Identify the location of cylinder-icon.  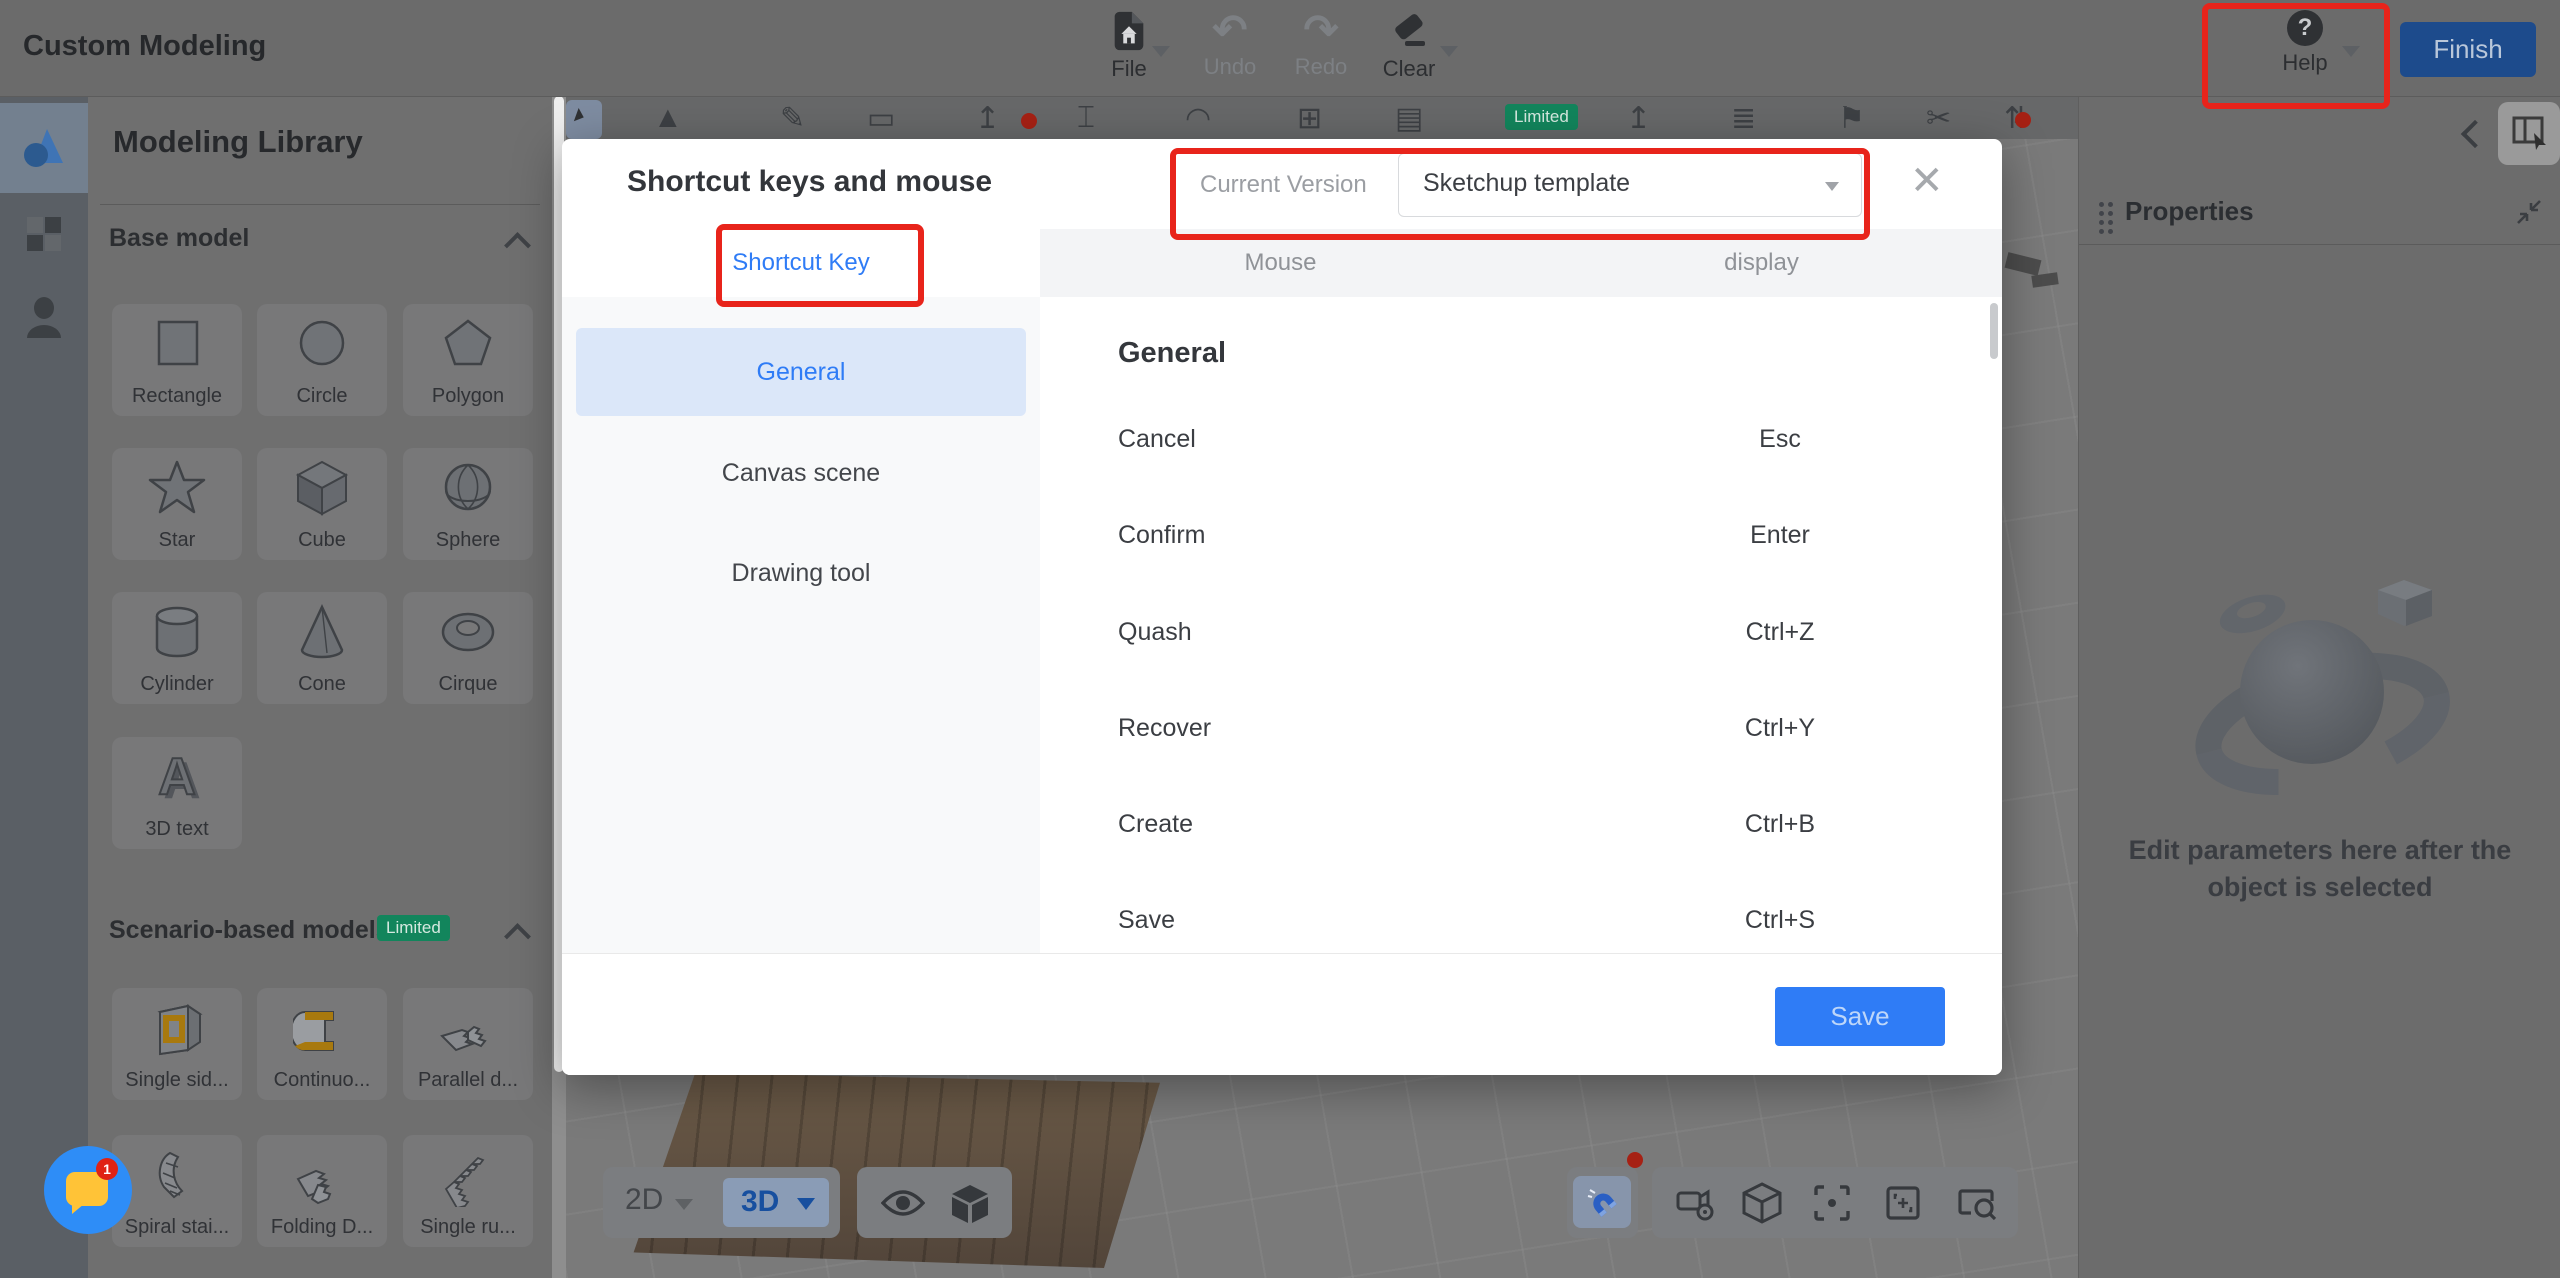
(177, 632).